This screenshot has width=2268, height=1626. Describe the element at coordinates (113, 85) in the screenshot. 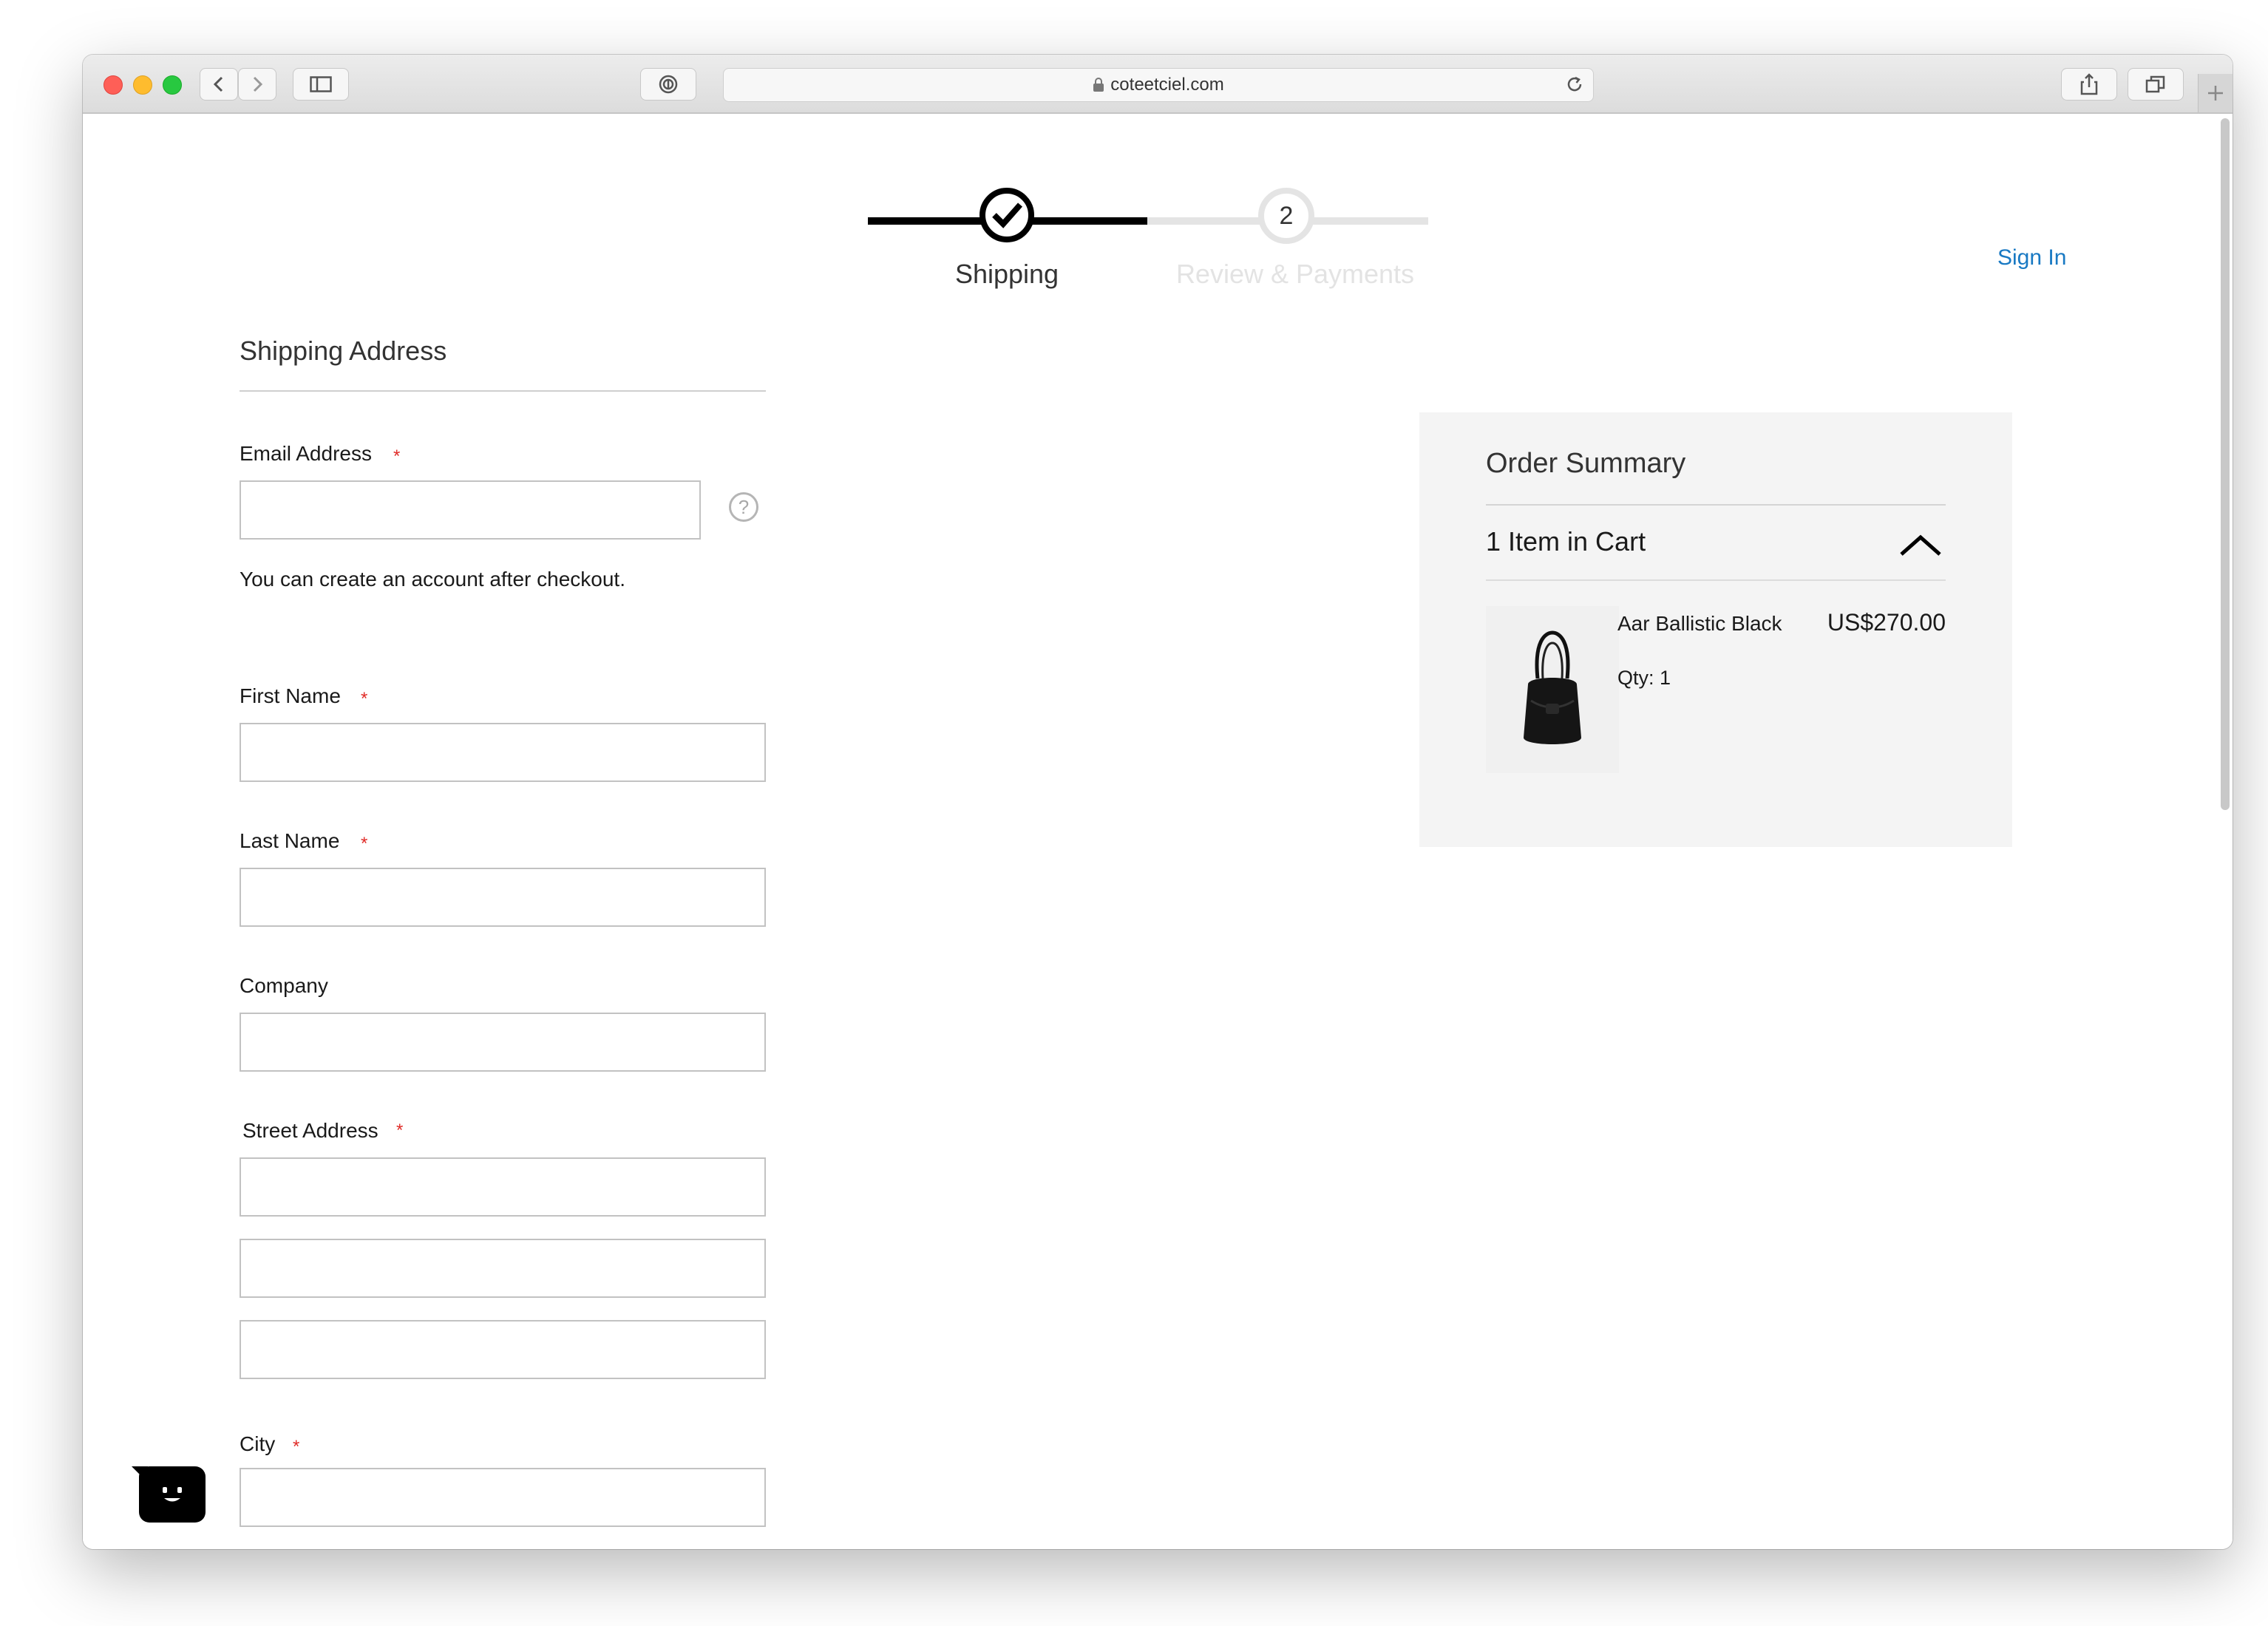

I see `close-window-button` at that location.